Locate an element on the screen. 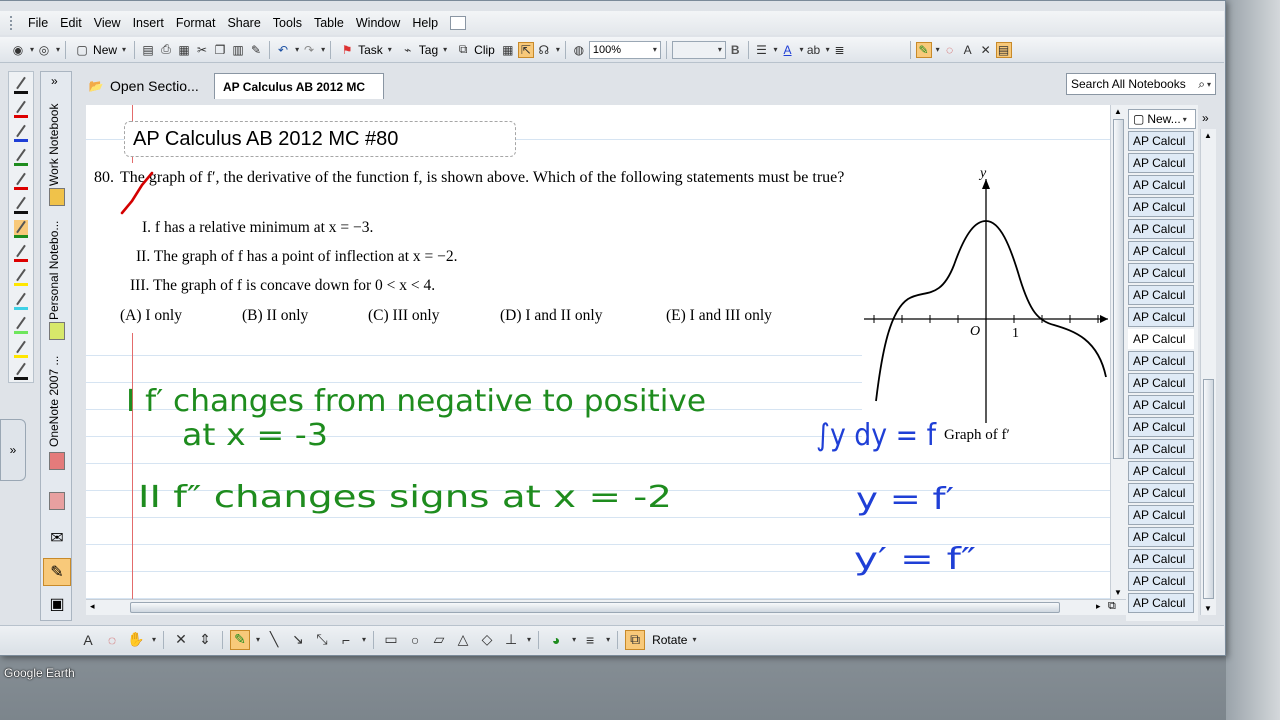 This screenshot has width=1280, height=720. circle-icon: ○ is located at coordinates (415, 640).